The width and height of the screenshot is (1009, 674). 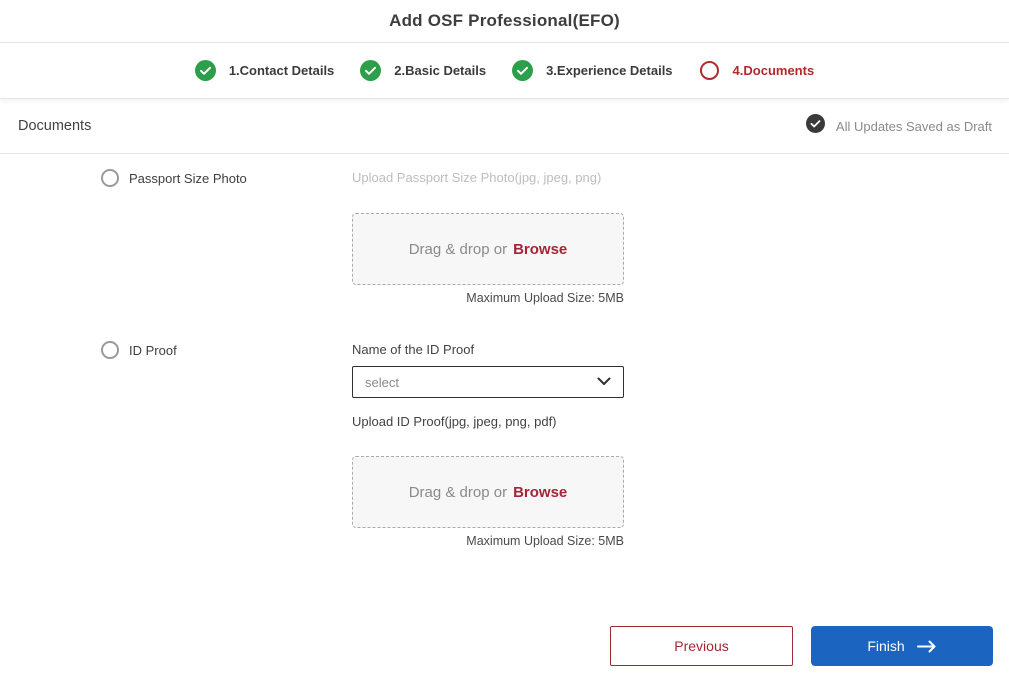 What do you see at coordinates (488, 382) in the screenshot?
I see `id-proof-select: select` at bounding box center [488, 382].